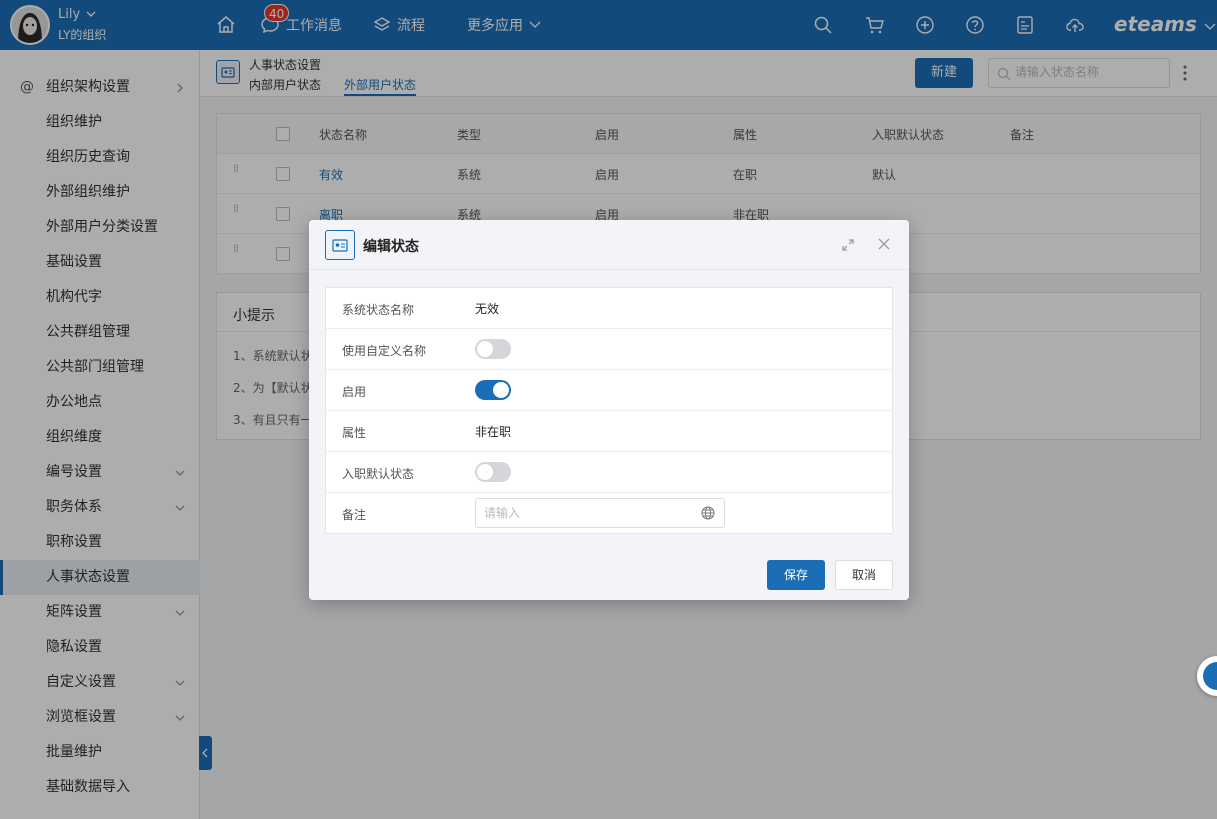  I want to click on default-status-toggle, so click(493, 472).